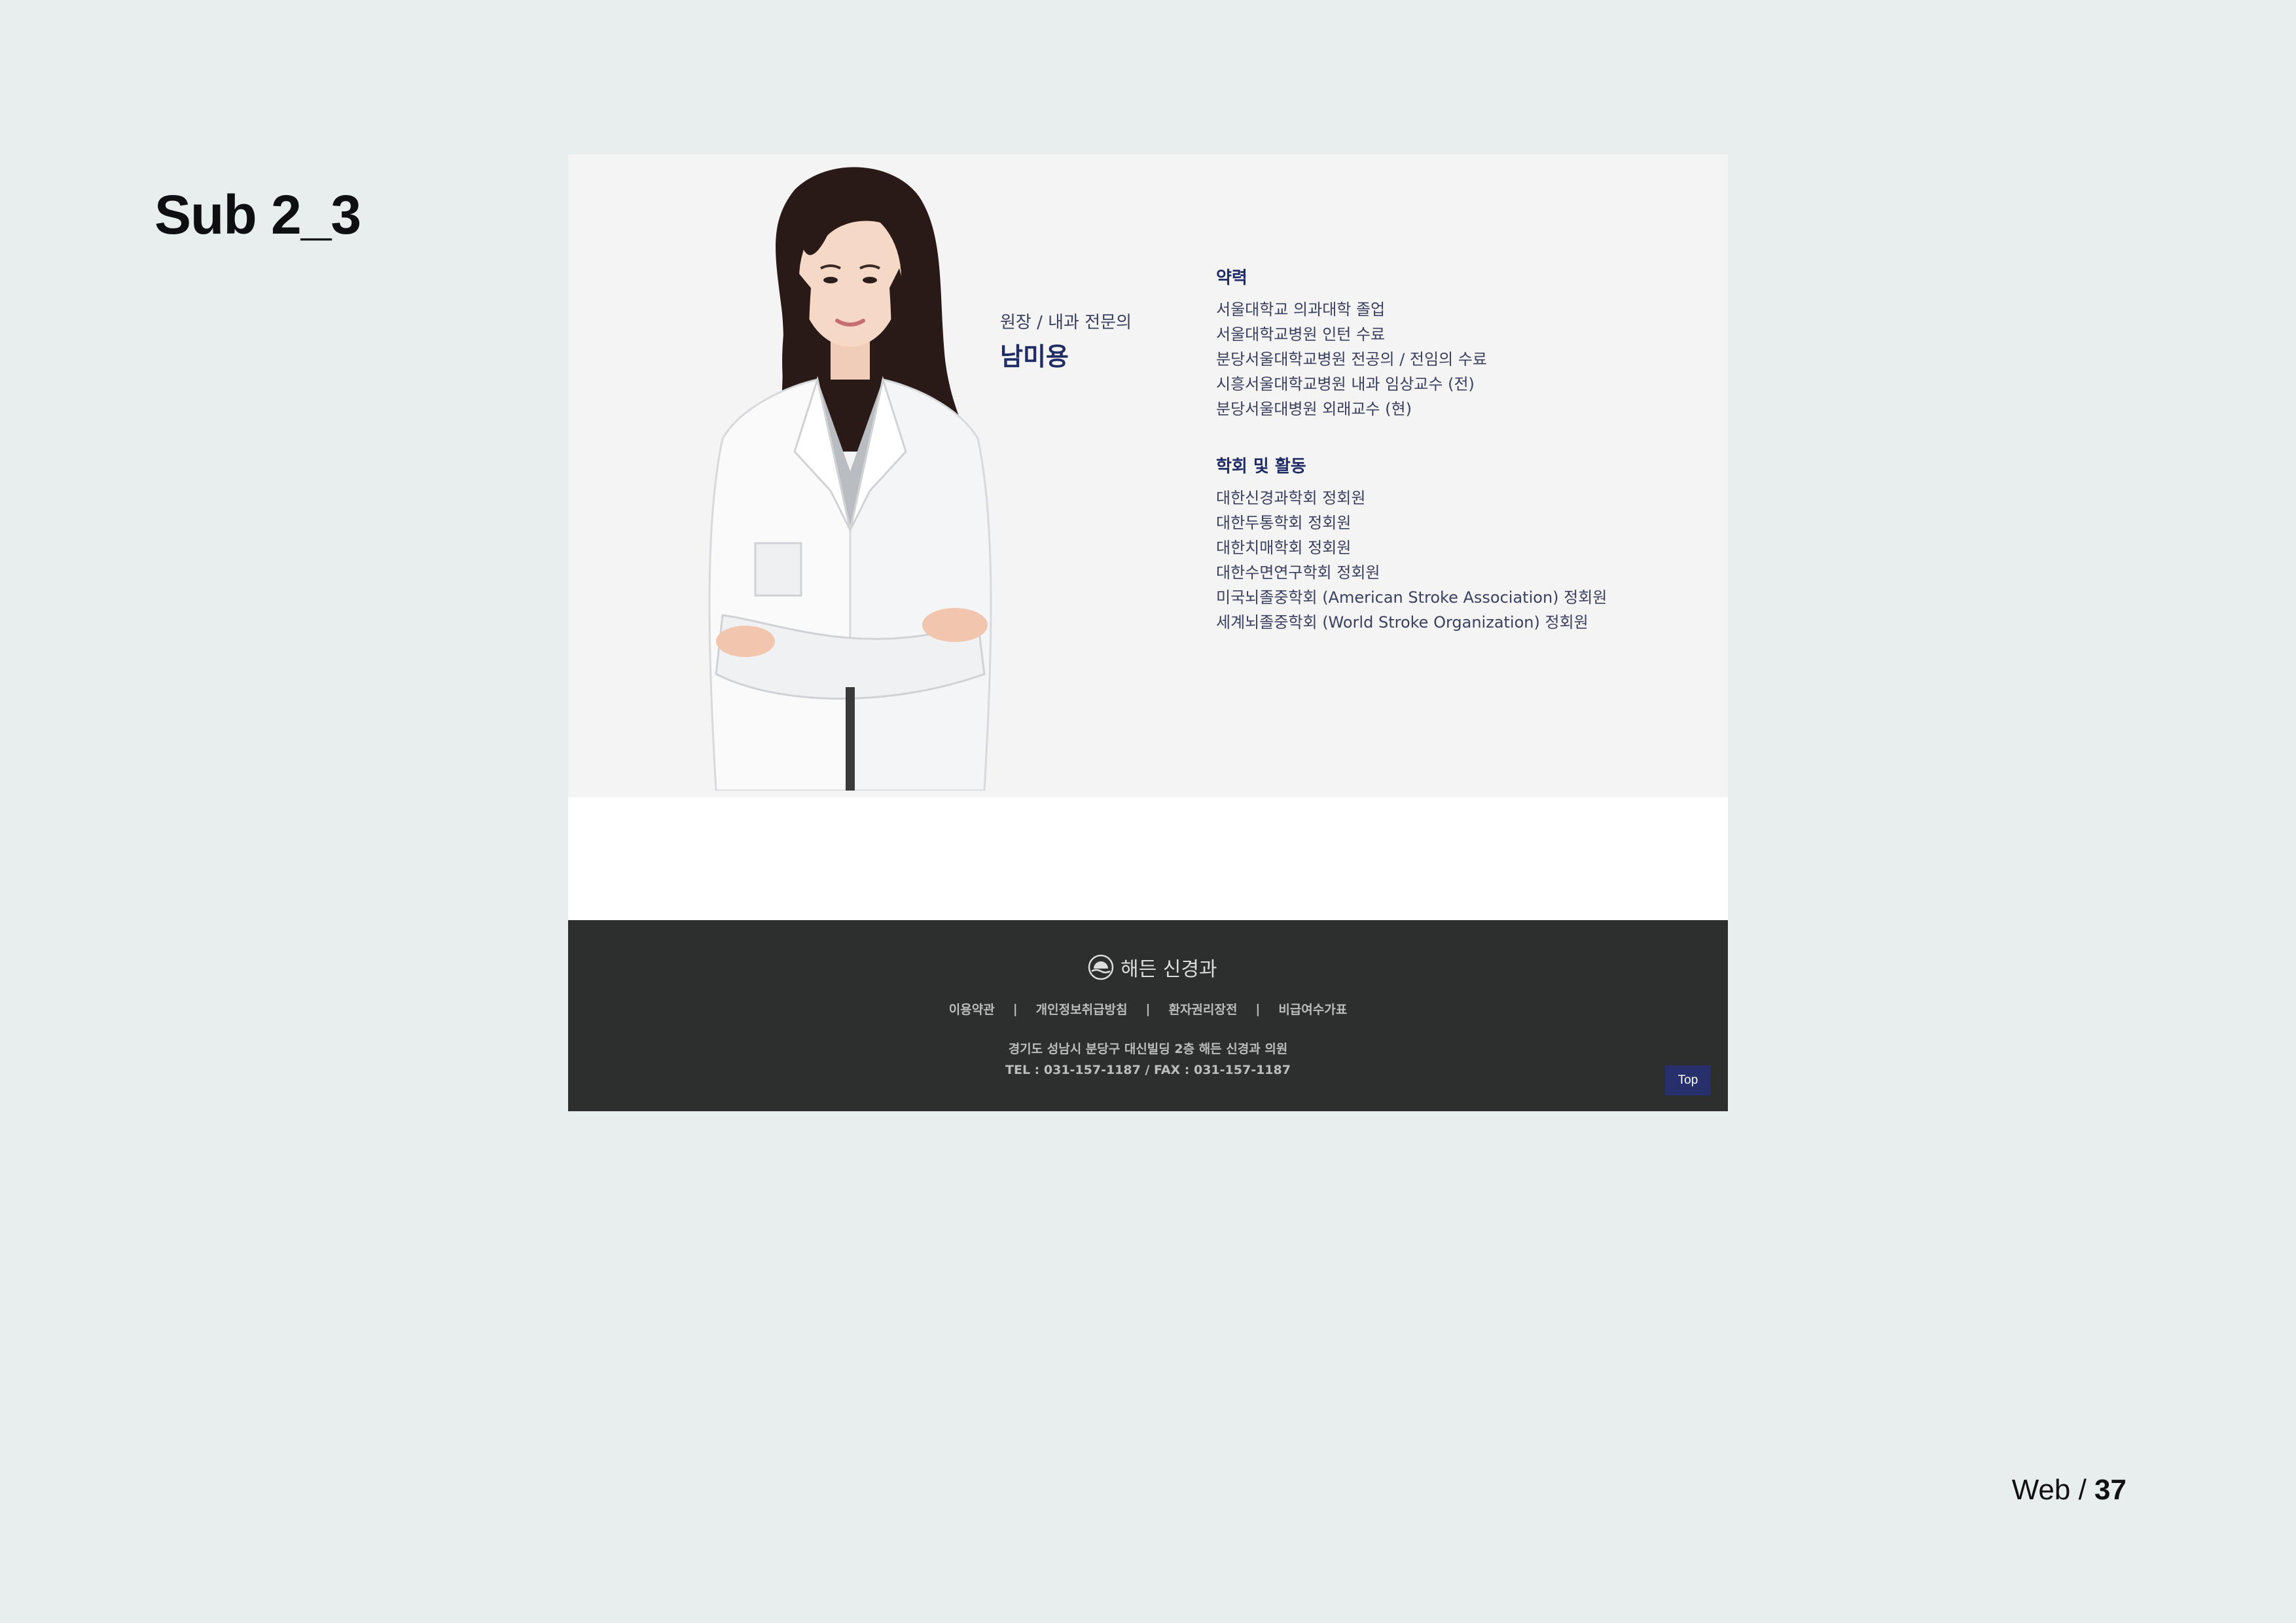  What do you see at coordinates (1312, 1009) in the screenshot?
I see `non-covered-fees-link: 비급여수가표` at bounding box center [1312, 1009].